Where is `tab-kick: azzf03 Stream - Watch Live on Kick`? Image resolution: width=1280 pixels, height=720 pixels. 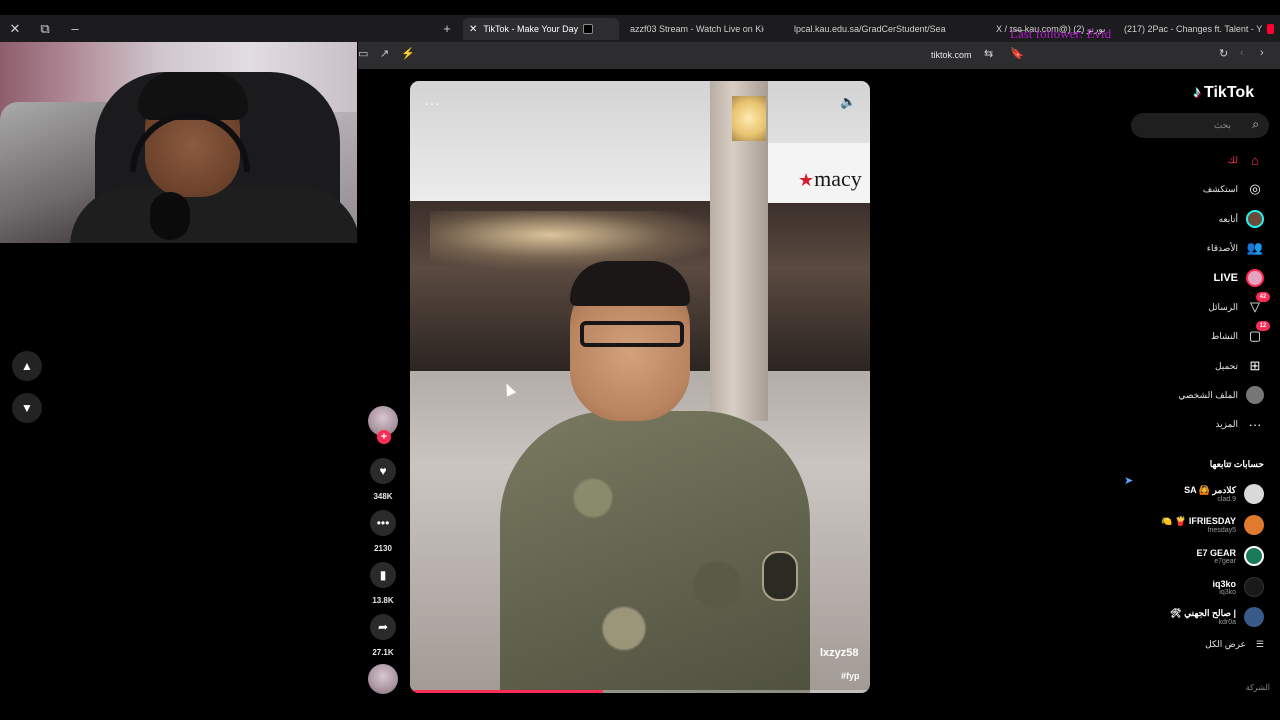 tab-kick: azzf03 Stream - Watch Live on Kick is located at coordinates (694, 29).